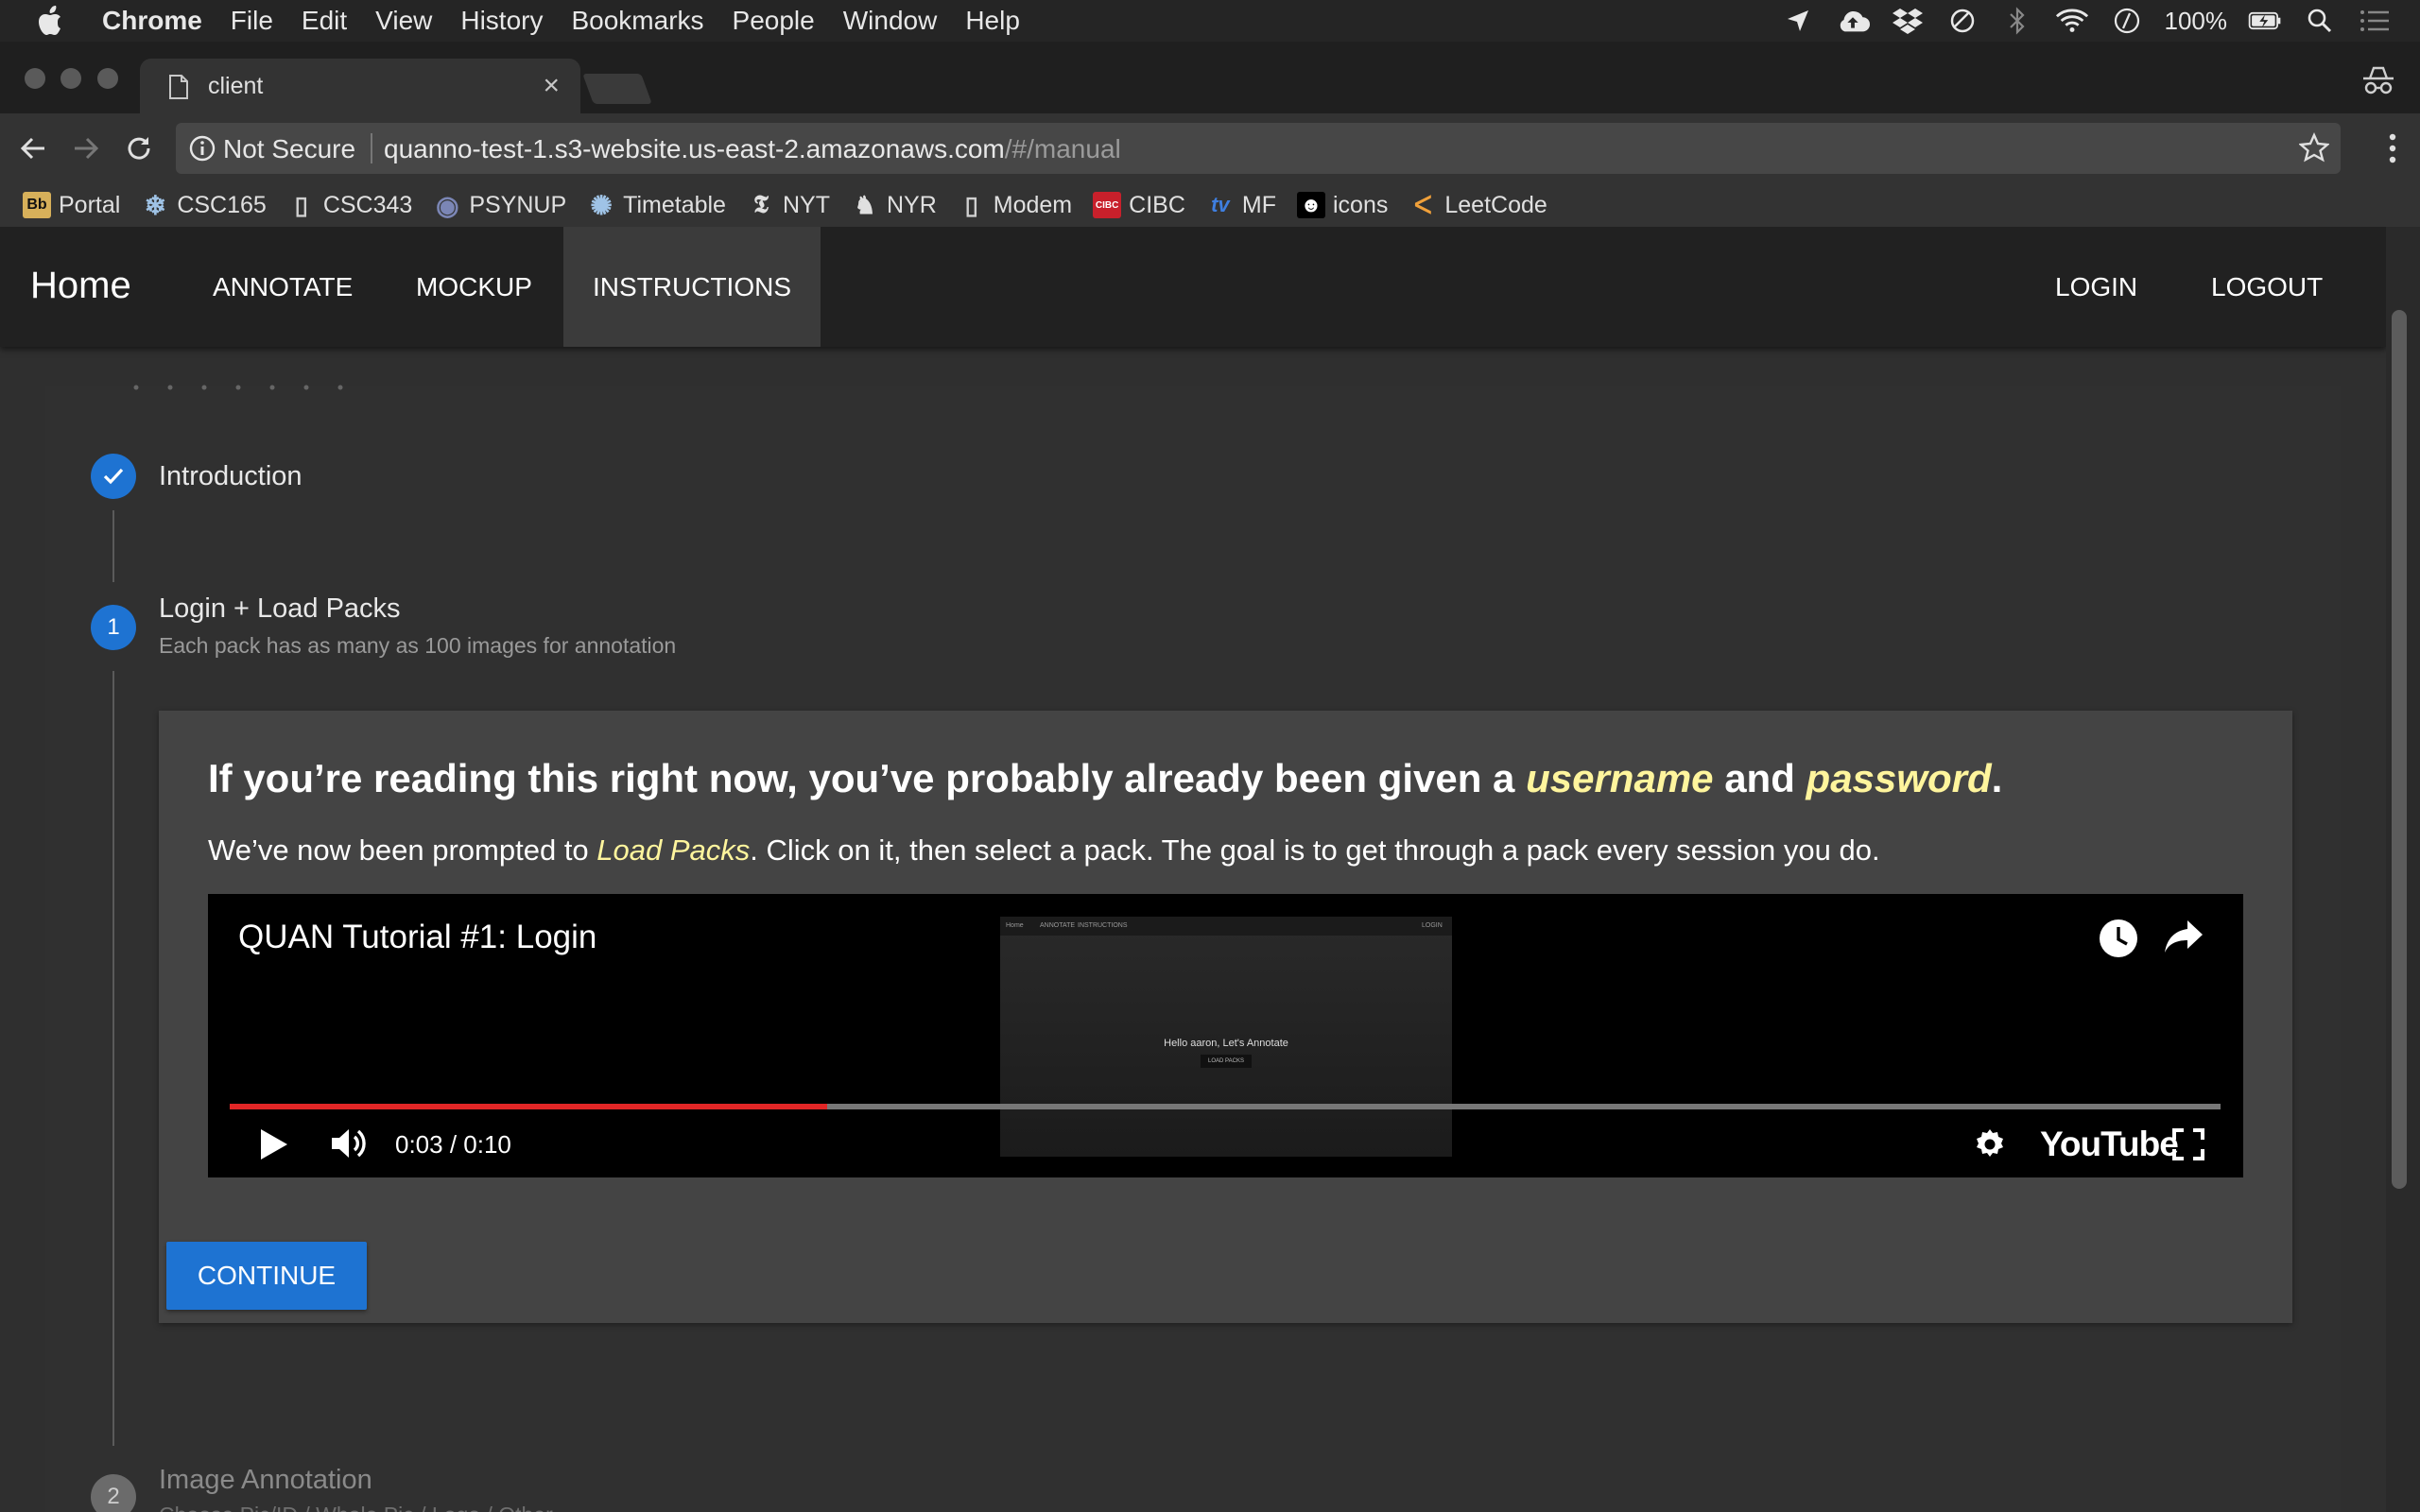 Image resolution: width=2420 pixels, height=1512 pixels. I want to click on status-menu-extras: 100%, so click(2087, 21).